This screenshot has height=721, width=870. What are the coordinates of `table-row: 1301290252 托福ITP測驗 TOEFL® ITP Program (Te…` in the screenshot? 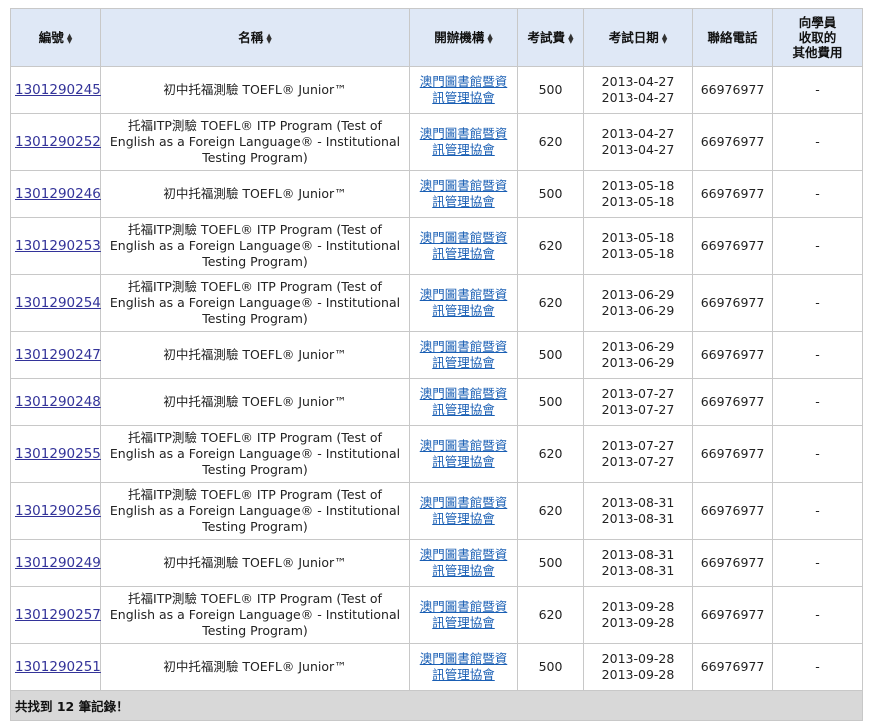 It's located at (436, 142).